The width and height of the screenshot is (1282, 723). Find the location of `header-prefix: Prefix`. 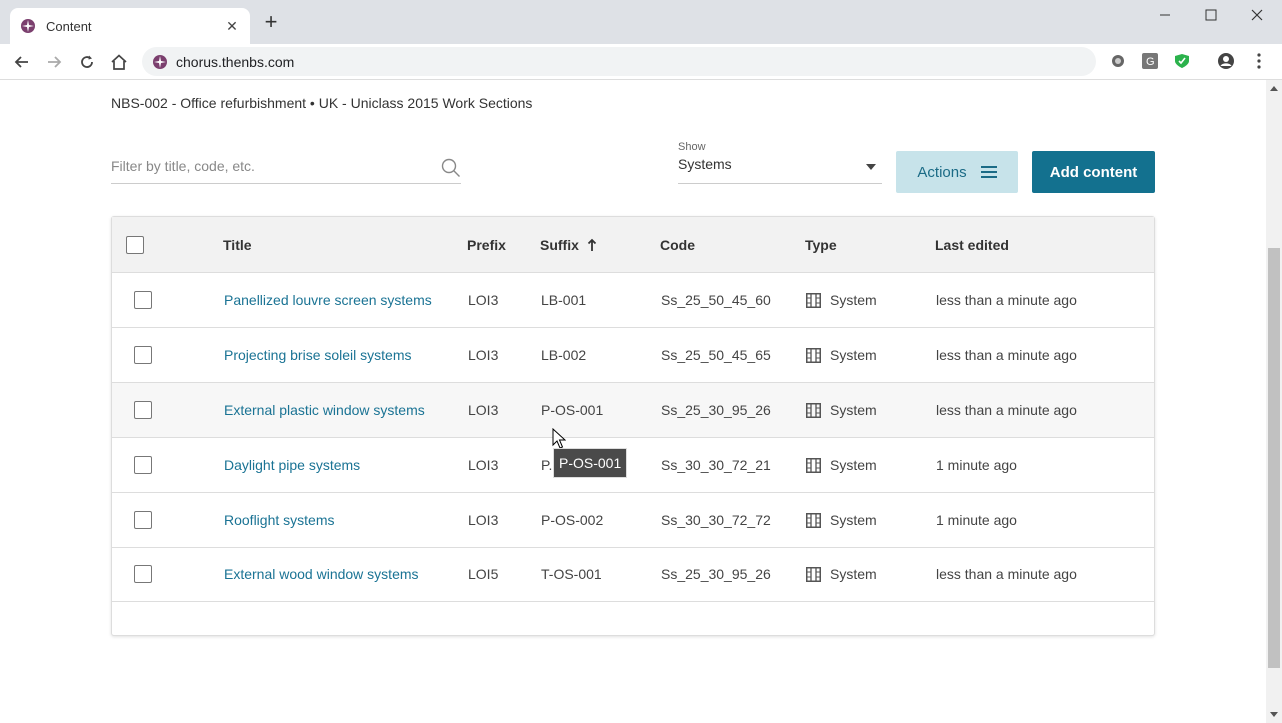

header-prefix: Prefix is located at coordinates (486, 244).